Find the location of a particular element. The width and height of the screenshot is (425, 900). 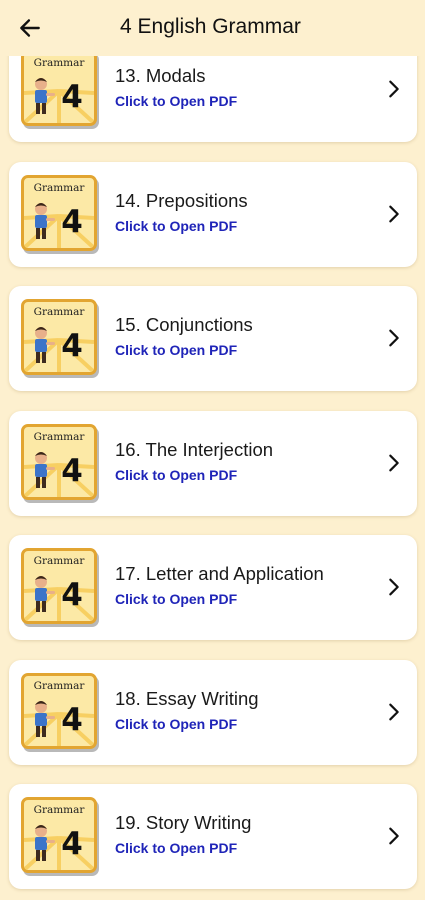

item-title: 13. Modals is located at coordinates (160, 75).